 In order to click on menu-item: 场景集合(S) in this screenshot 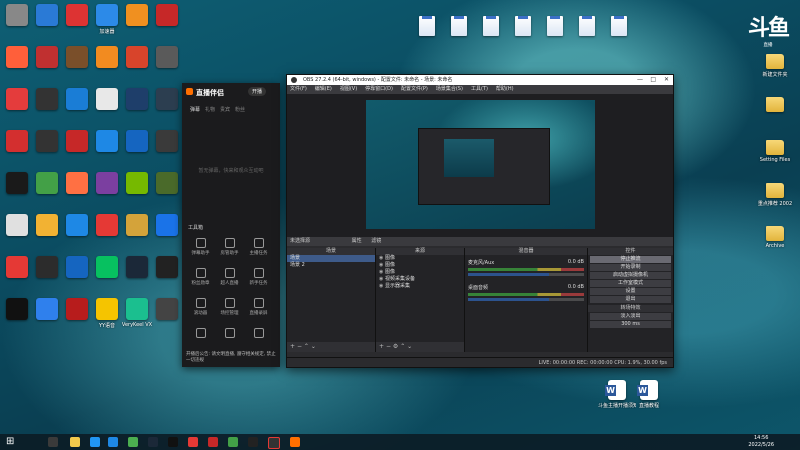, I will do `click(449, 89)`.